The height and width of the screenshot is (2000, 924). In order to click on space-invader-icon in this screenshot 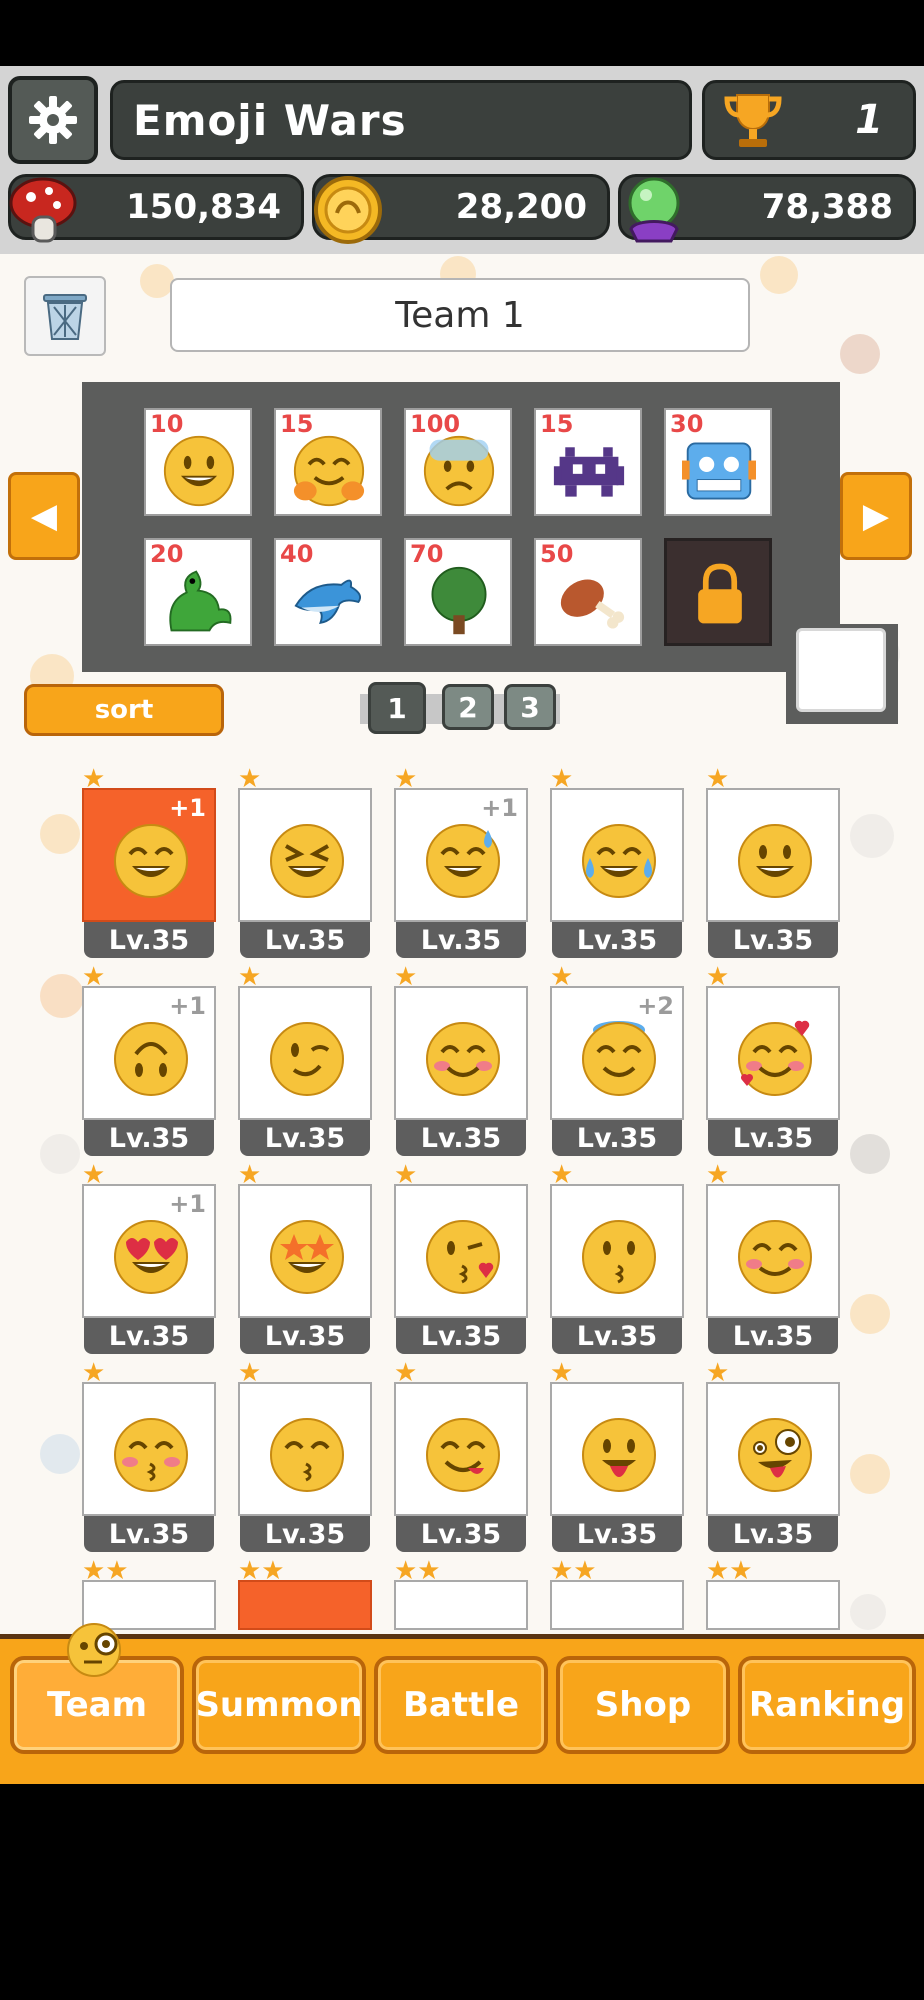, I will do `click(589, 472)`.